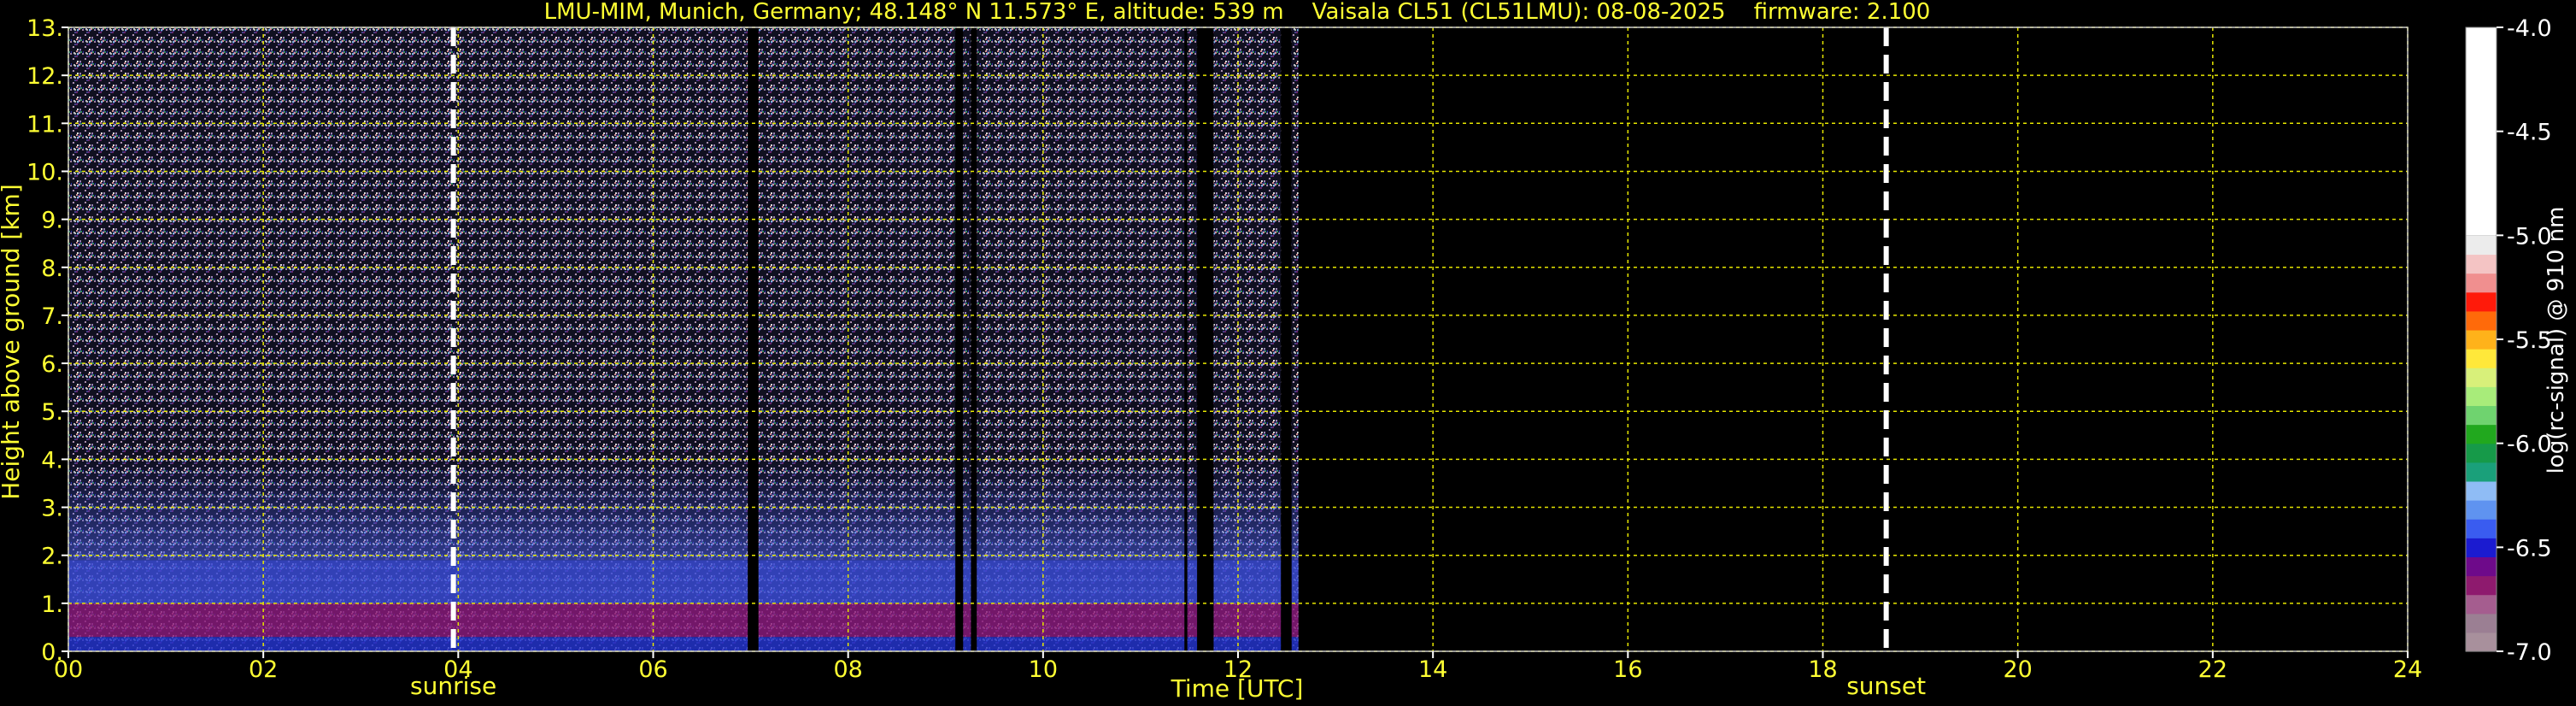 This screenshot has width=2576, height=706. I want to click on x-tick-label: 02, so click(263, 669).